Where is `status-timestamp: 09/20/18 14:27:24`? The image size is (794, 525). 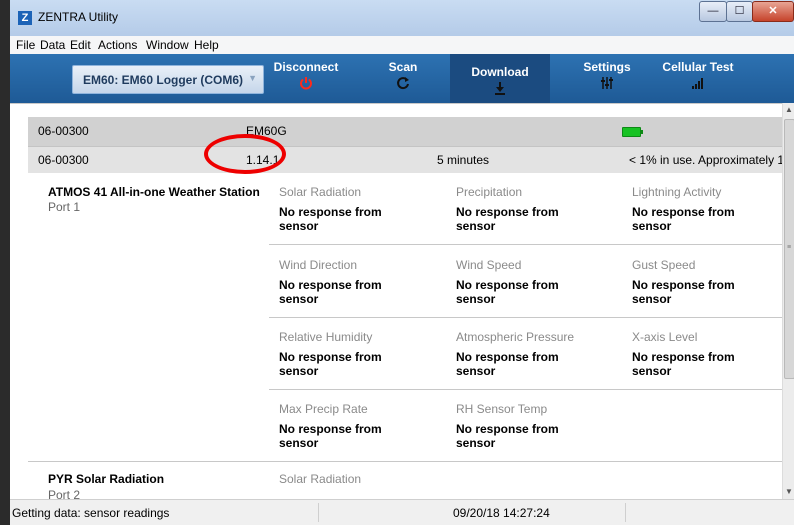 status-timestamp: 09/20/18 14:27:24 is located at coordinates (501, 513).